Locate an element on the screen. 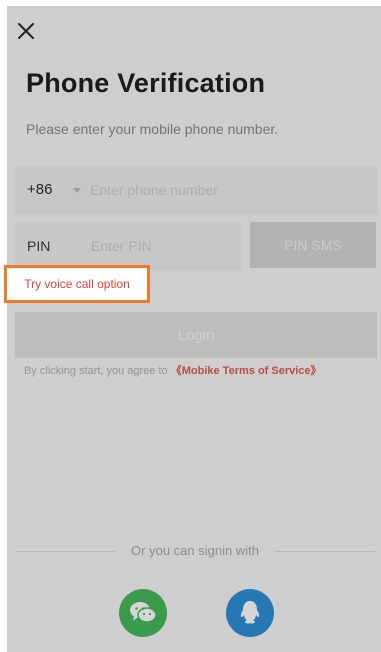  voice-call-option-button: Try voice call option is located at coordinates (77, 284).